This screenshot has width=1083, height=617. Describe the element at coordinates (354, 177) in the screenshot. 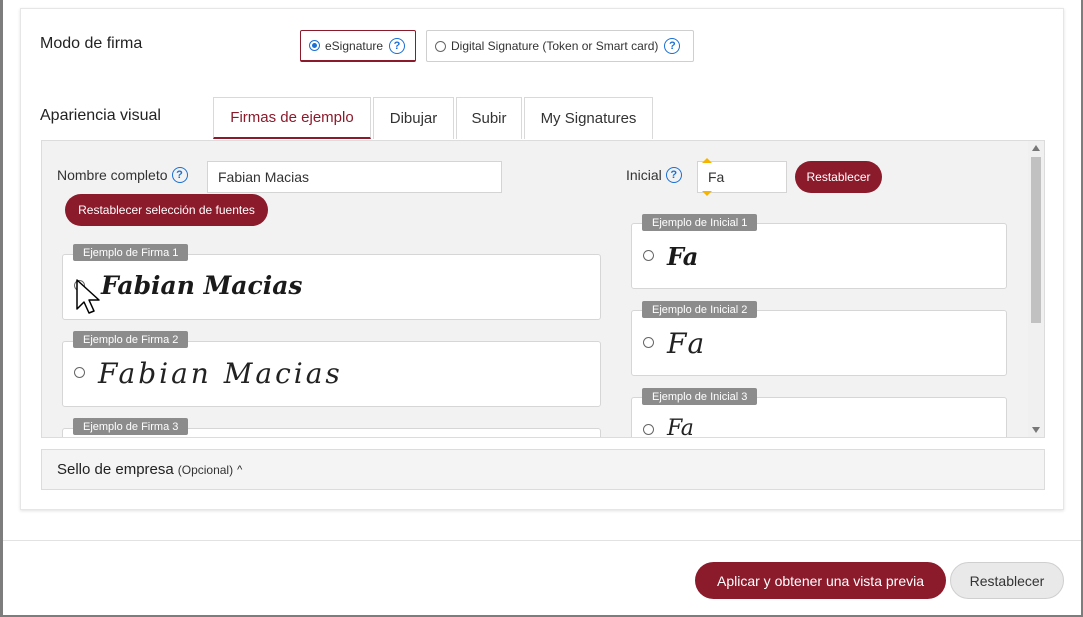

I see `full-name-input: Fabian Macias` at that location.